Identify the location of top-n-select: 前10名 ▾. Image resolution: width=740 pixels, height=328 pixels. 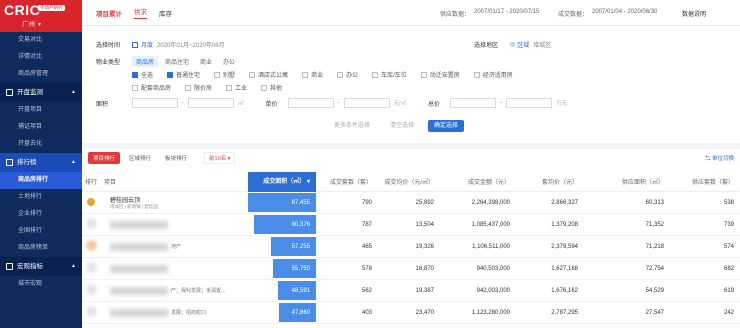
(220, 158).